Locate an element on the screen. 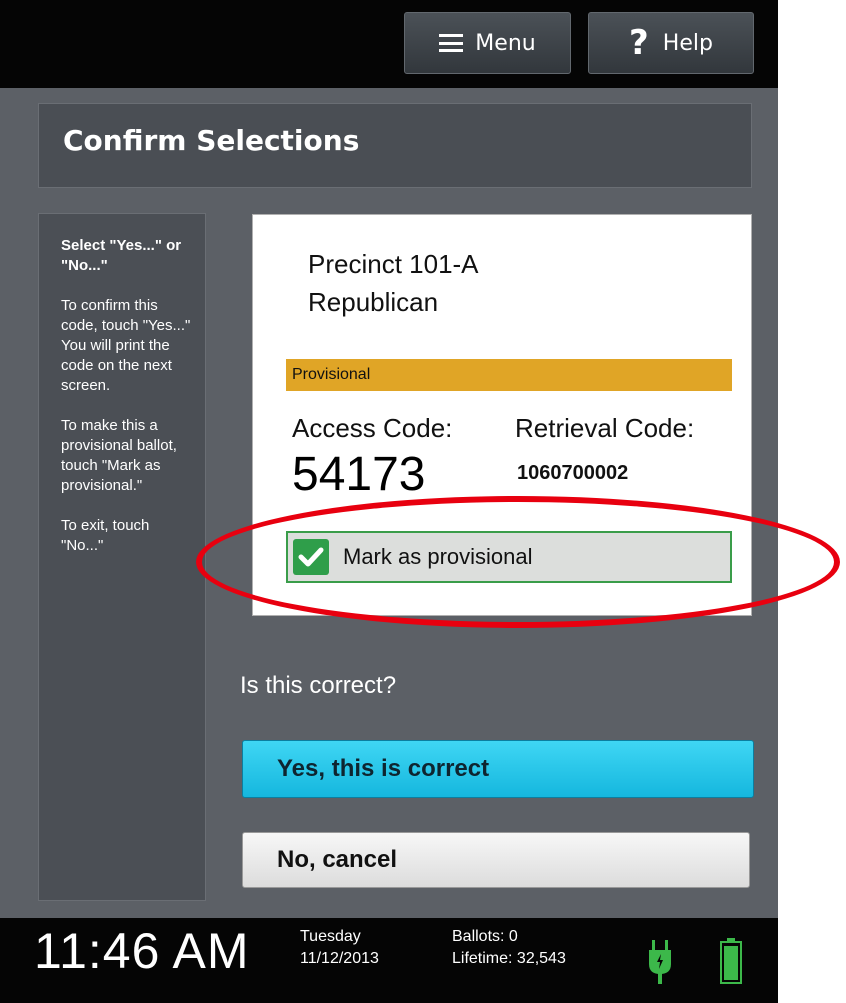 This screenshot has width=846, height=1003. menu-icon is located at coordinates (451, 43).